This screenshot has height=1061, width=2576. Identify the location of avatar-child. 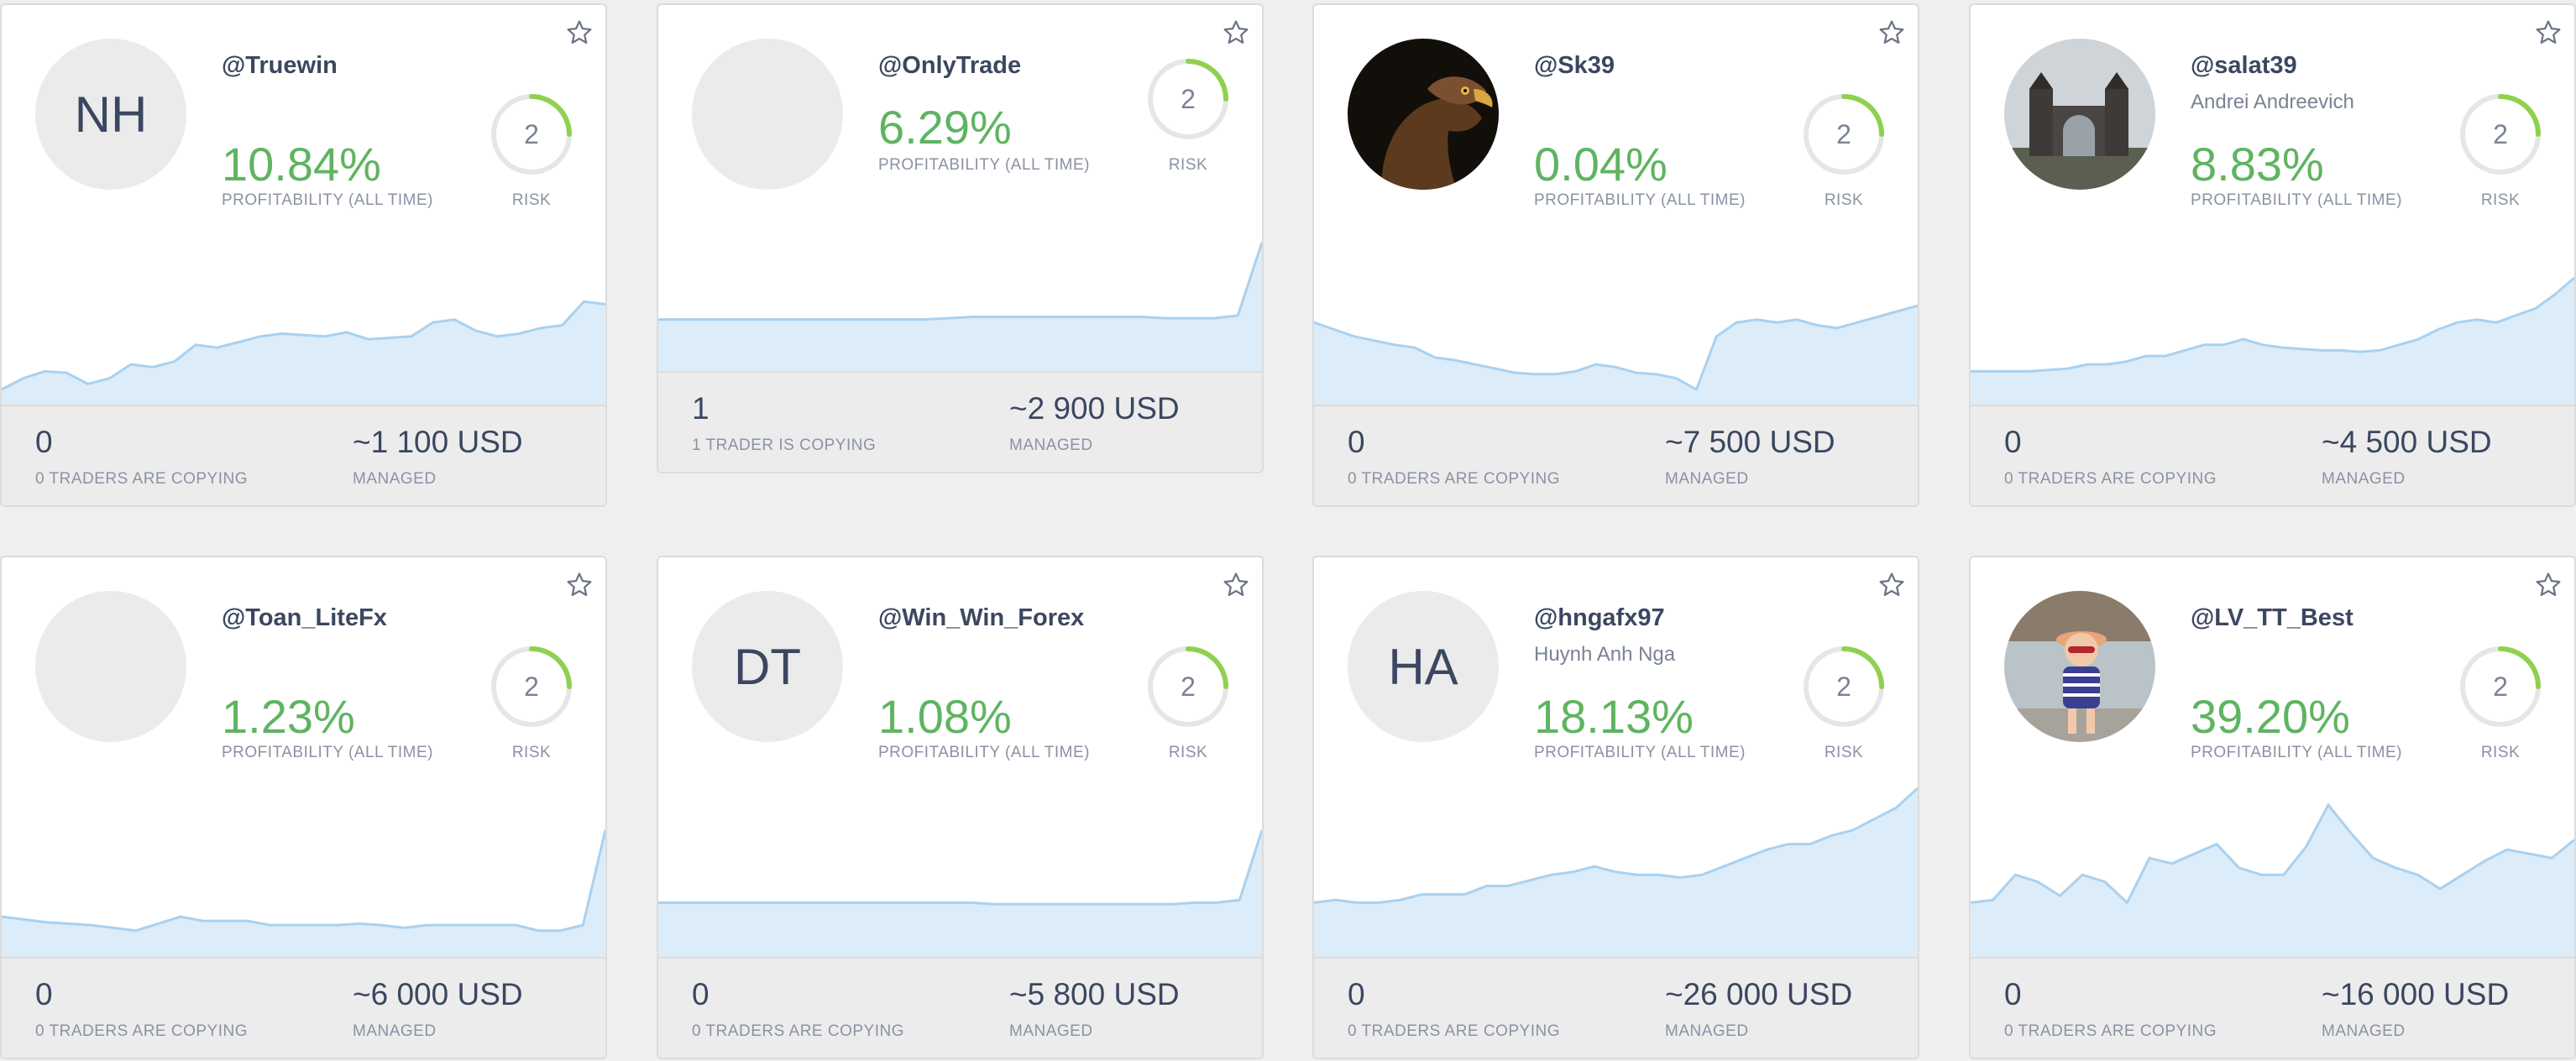
(2079, 666).